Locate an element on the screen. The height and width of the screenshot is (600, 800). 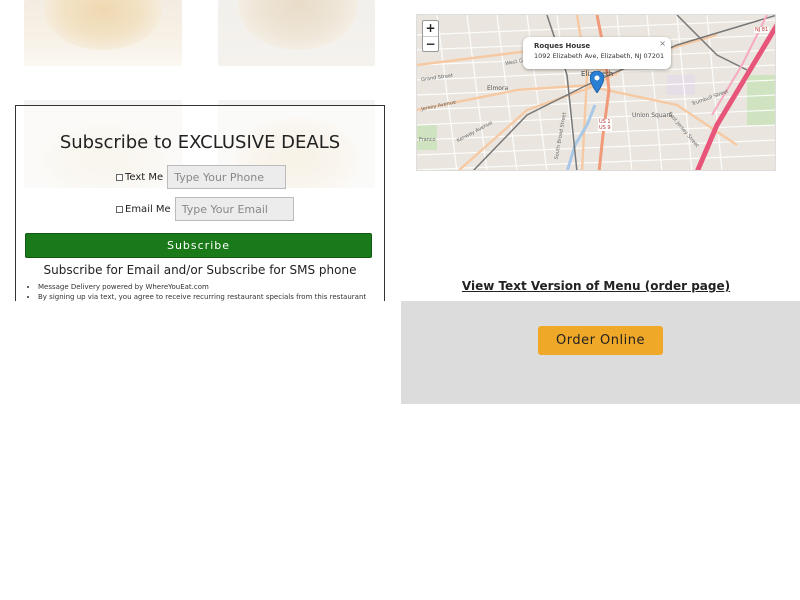
popup-address: 1092 Elizabeth Ave, Elizabeth, NJ 07201 is located at coordinates (599, 56).